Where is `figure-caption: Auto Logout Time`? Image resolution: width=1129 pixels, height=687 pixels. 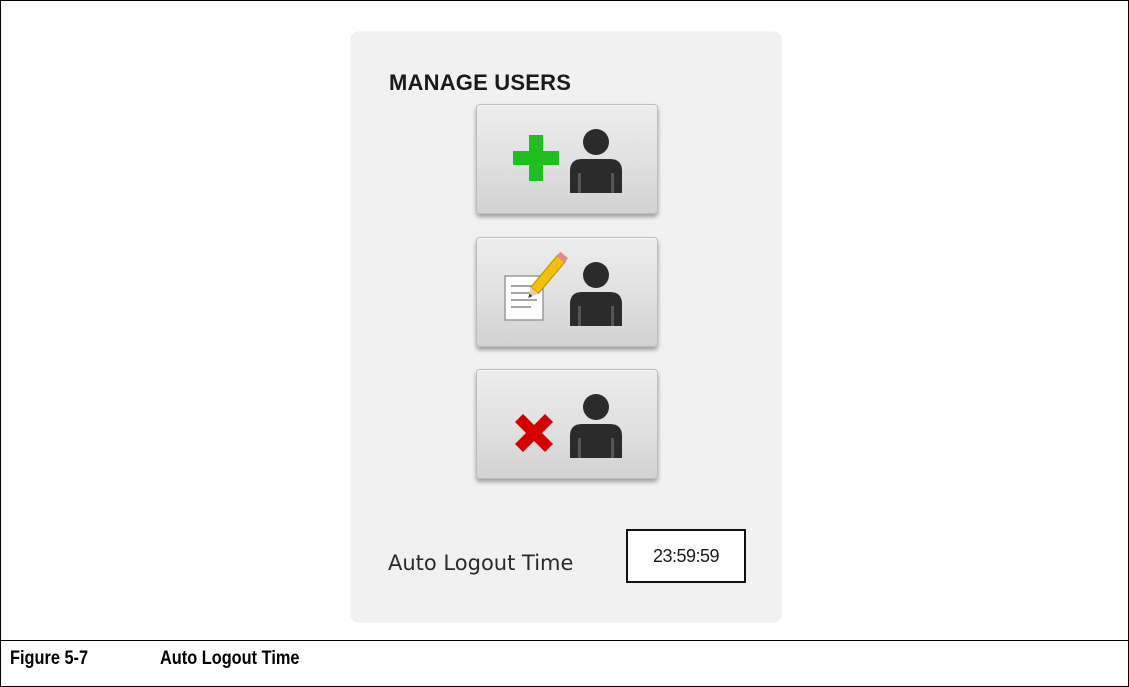 figure-caption: Auto Logout Time is located at coordinates (230, 658).